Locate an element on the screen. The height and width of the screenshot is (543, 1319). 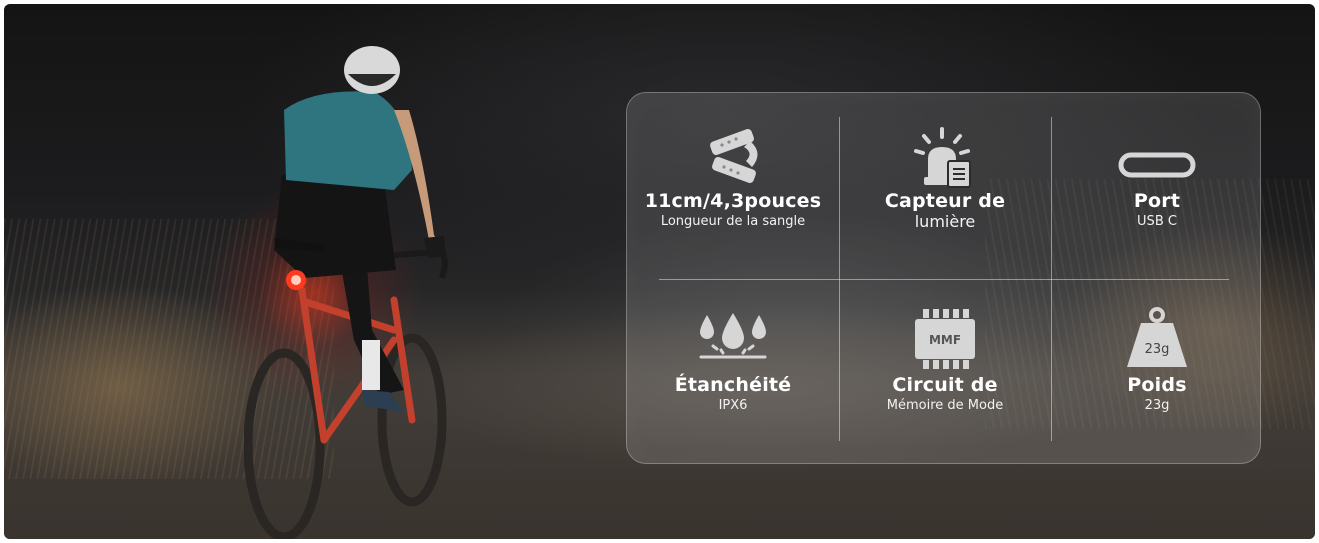
spec-title: 11cm/4,3pouces is located at coordinates (733, 201).